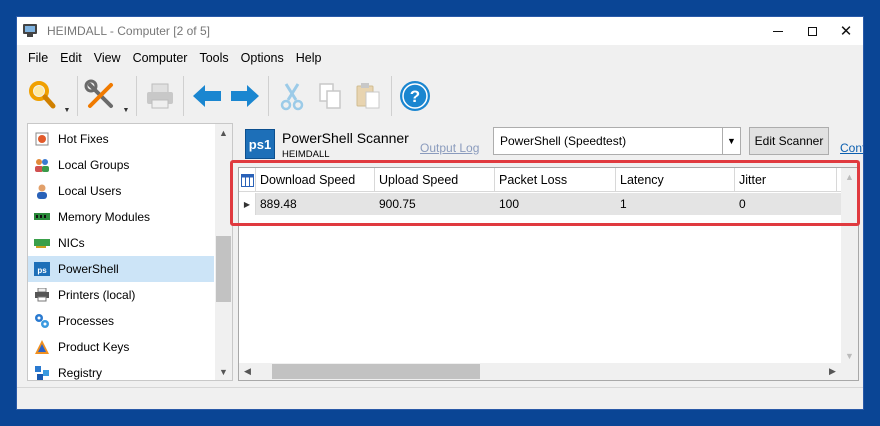 Image resolution: width=880 pixels, height=426 pixels. Describe the element at coordinates (42, 165) in the screenshot. I see `group-icon` at that location.